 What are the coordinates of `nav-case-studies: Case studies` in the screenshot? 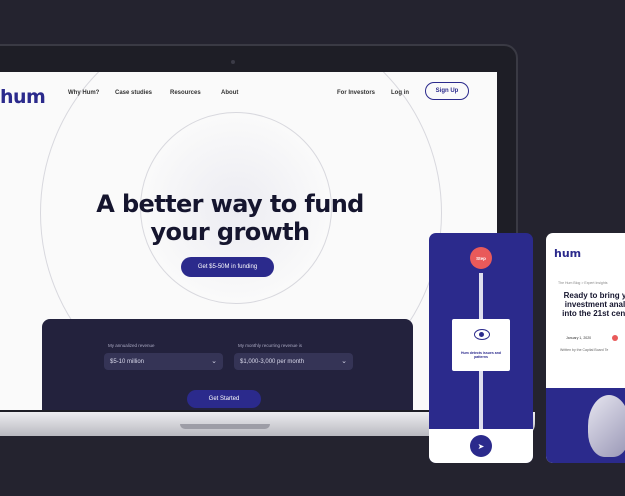 It's located at (133, 93).